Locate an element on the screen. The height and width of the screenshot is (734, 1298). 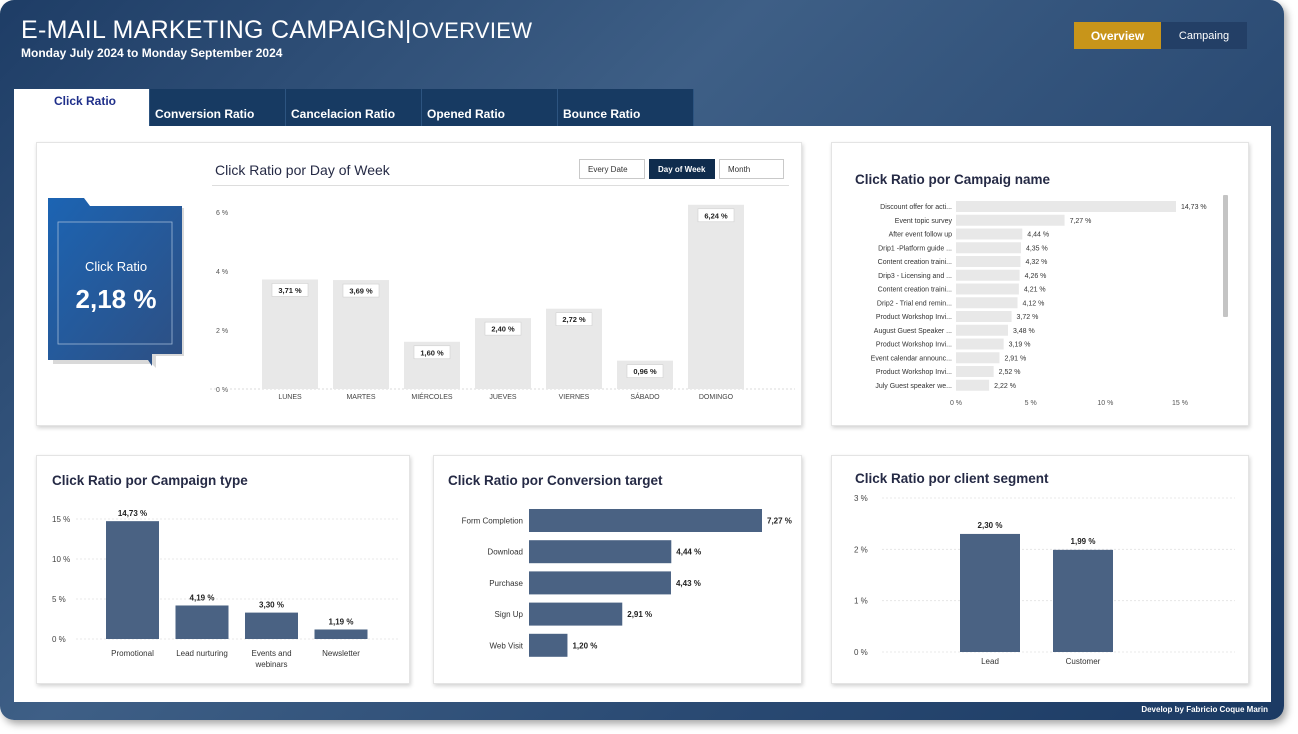
data-label: 3,19 % is located at coordinates (1020, 345).